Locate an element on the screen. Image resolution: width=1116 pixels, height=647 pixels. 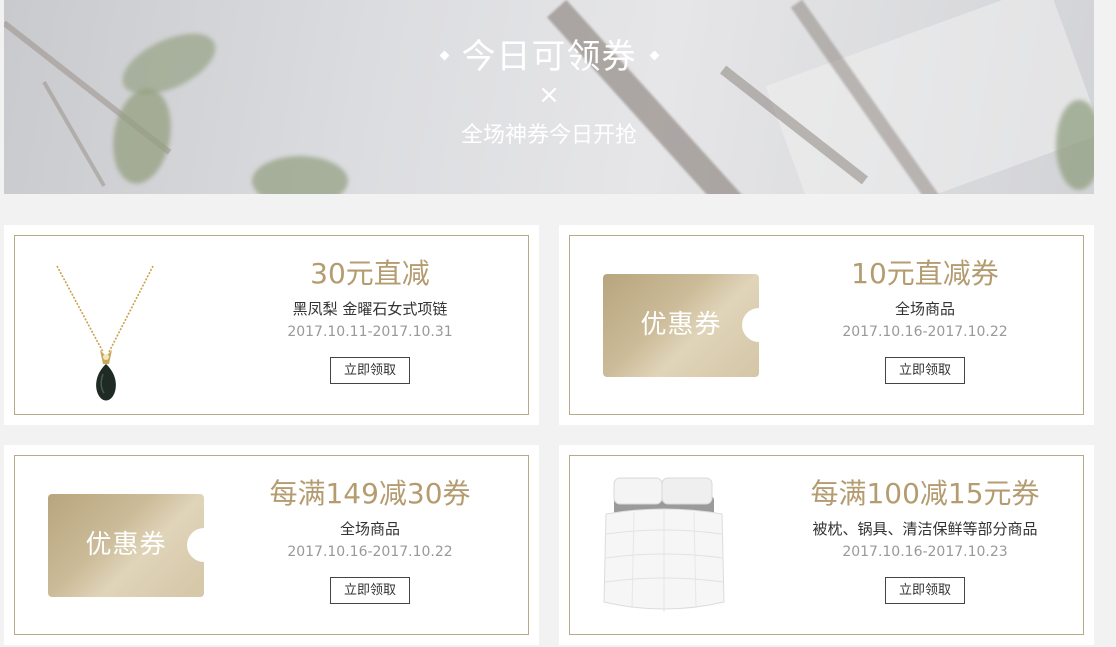
bedding-image is located at coordinates (664, 544).